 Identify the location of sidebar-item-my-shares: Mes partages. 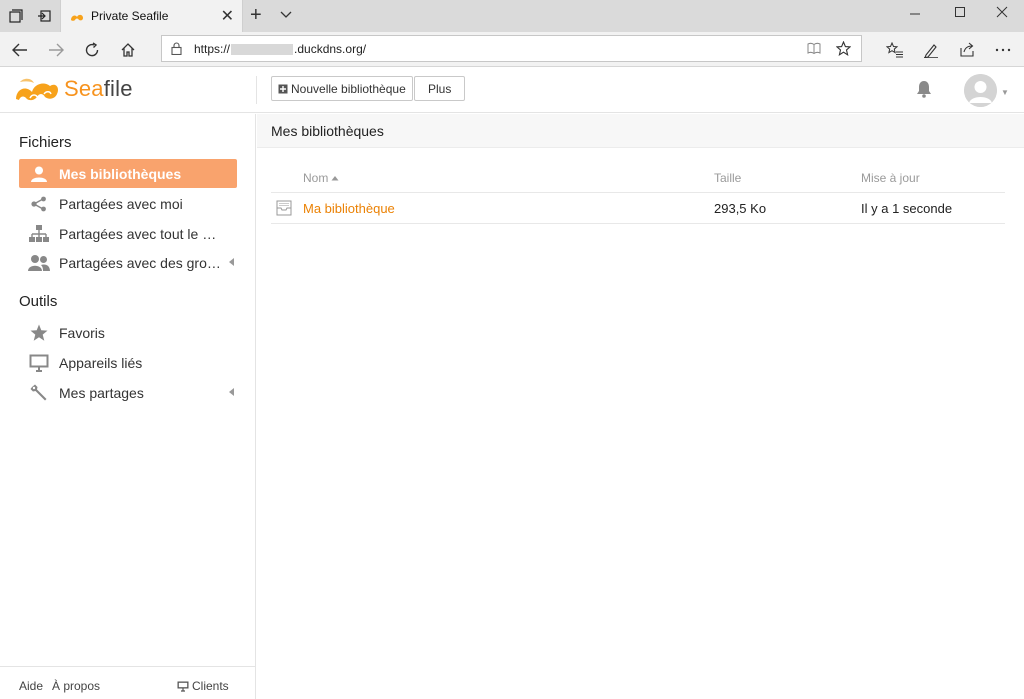
(128, 392).